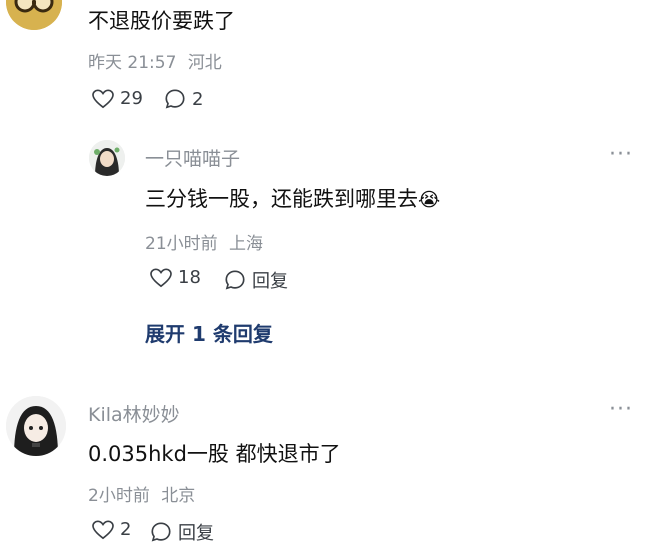 This screenshot has width=660, height=546. What do you see at coordinates (192, 157) in the screenshot?
I see `username: 一只喵喵子` at bounding box center [192, 157].